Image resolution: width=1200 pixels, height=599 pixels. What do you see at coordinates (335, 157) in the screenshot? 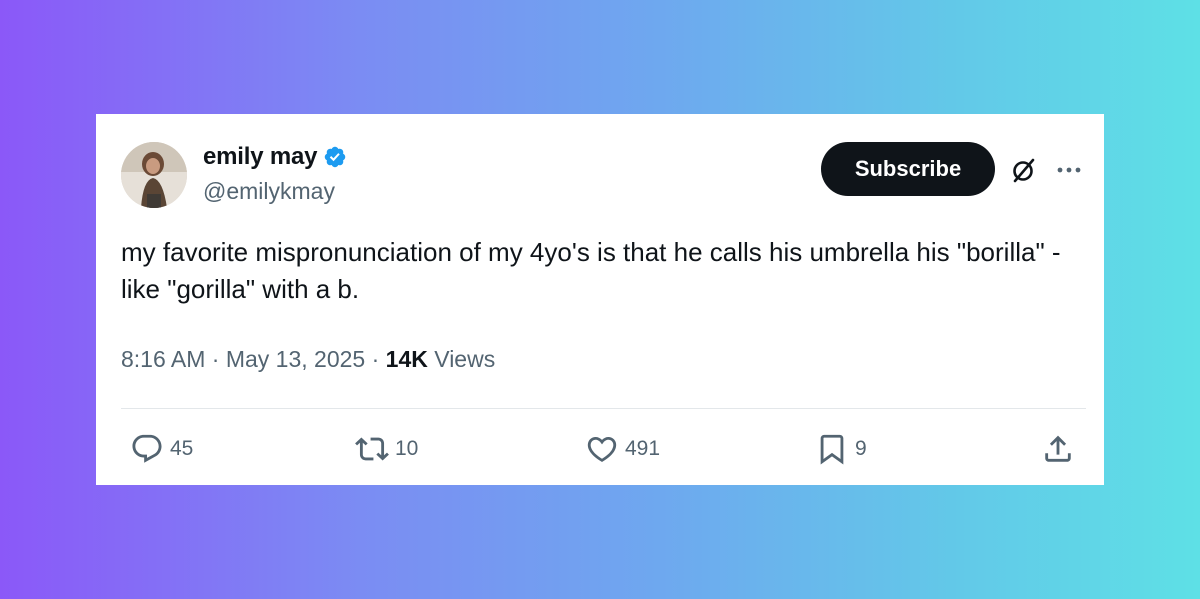
I see `verified-badge-icon` at bounding box center [335, 157].